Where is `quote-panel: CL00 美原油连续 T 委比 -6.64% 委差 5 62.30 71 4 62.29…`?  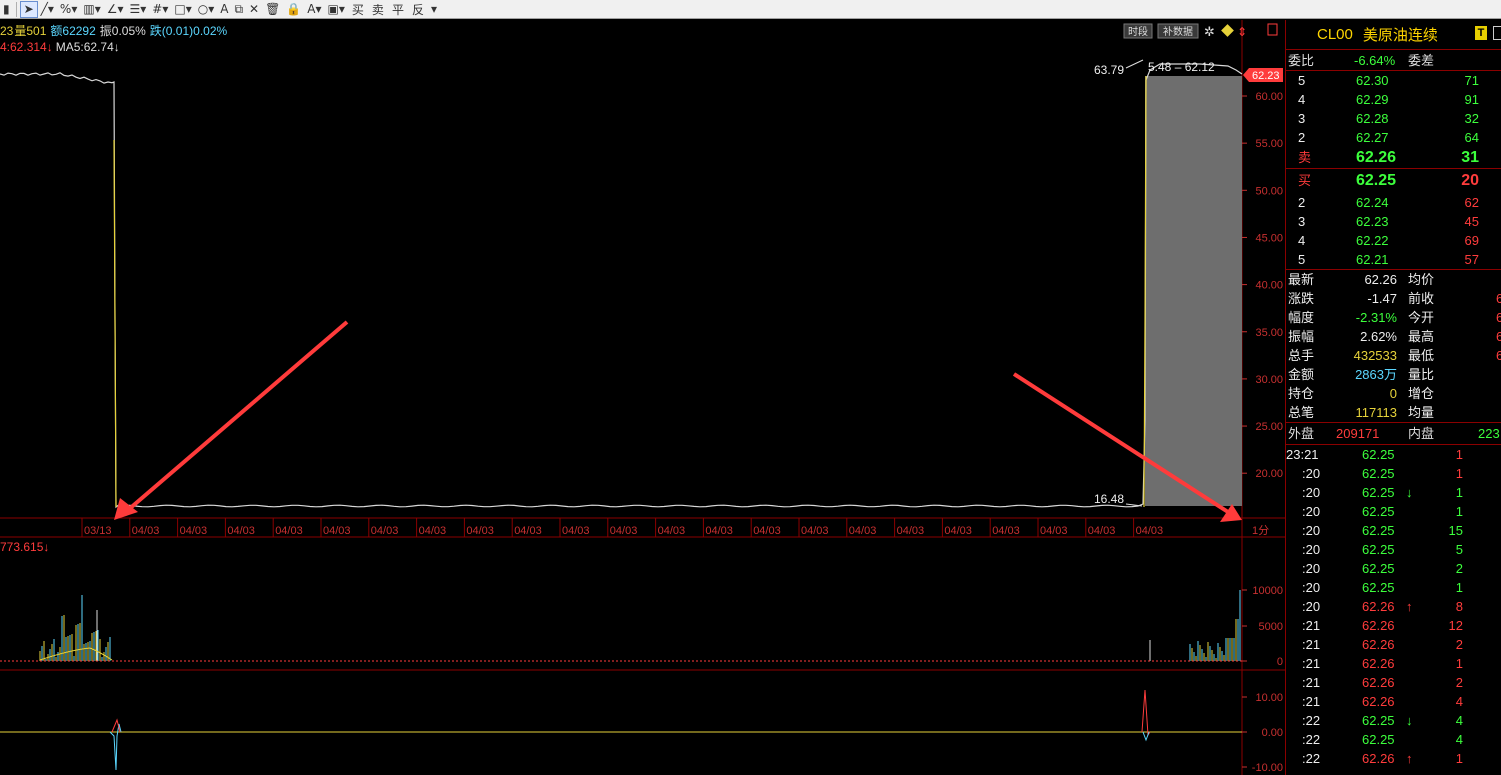 quote-panel: CL00 美原油连续 T 委比 -6.64% 委差 5 62.30 71 4 62.29… is located at coordinates (1393, 397).